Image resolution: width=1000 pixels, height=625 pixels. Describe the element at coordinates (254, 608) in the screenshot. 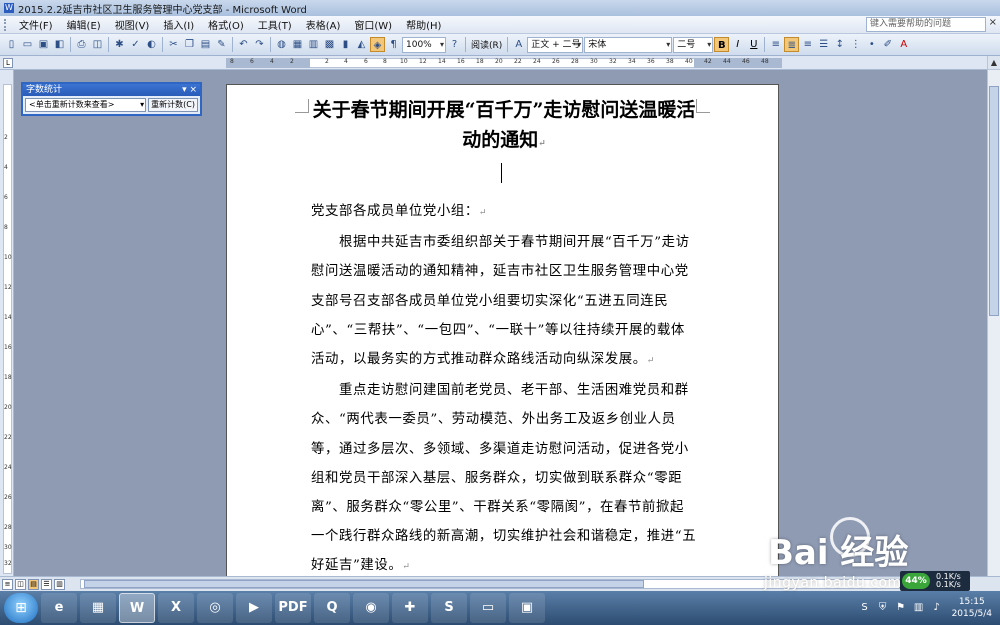

I see `player-icon: ▶` at that location.